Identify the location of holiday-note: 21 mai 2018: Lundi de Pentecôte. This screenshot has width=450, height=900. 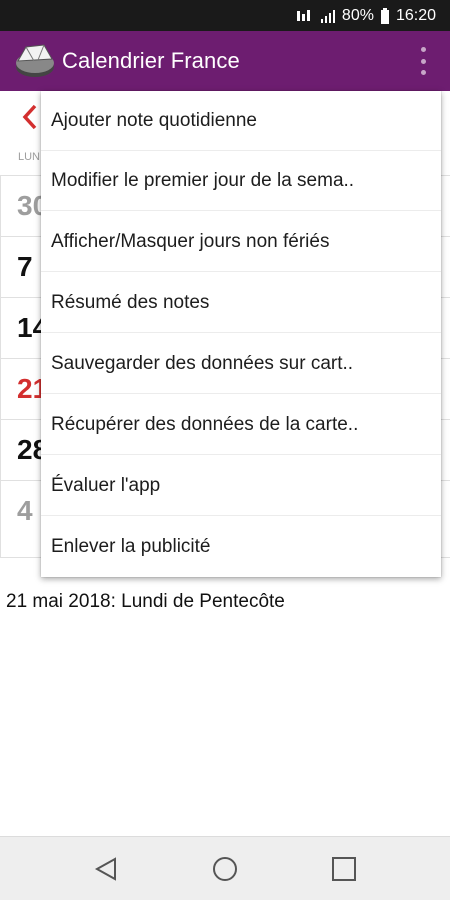
(145, 601).